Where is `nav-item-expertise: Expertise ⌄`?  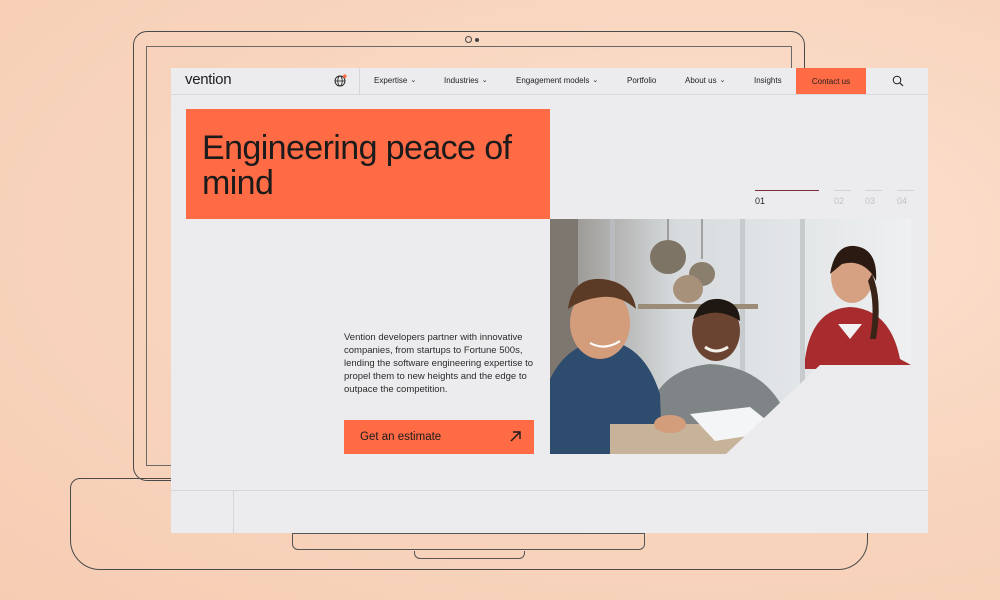 nav-item-expertise: Expertise ⌄ is located at coordinates (395, 80).